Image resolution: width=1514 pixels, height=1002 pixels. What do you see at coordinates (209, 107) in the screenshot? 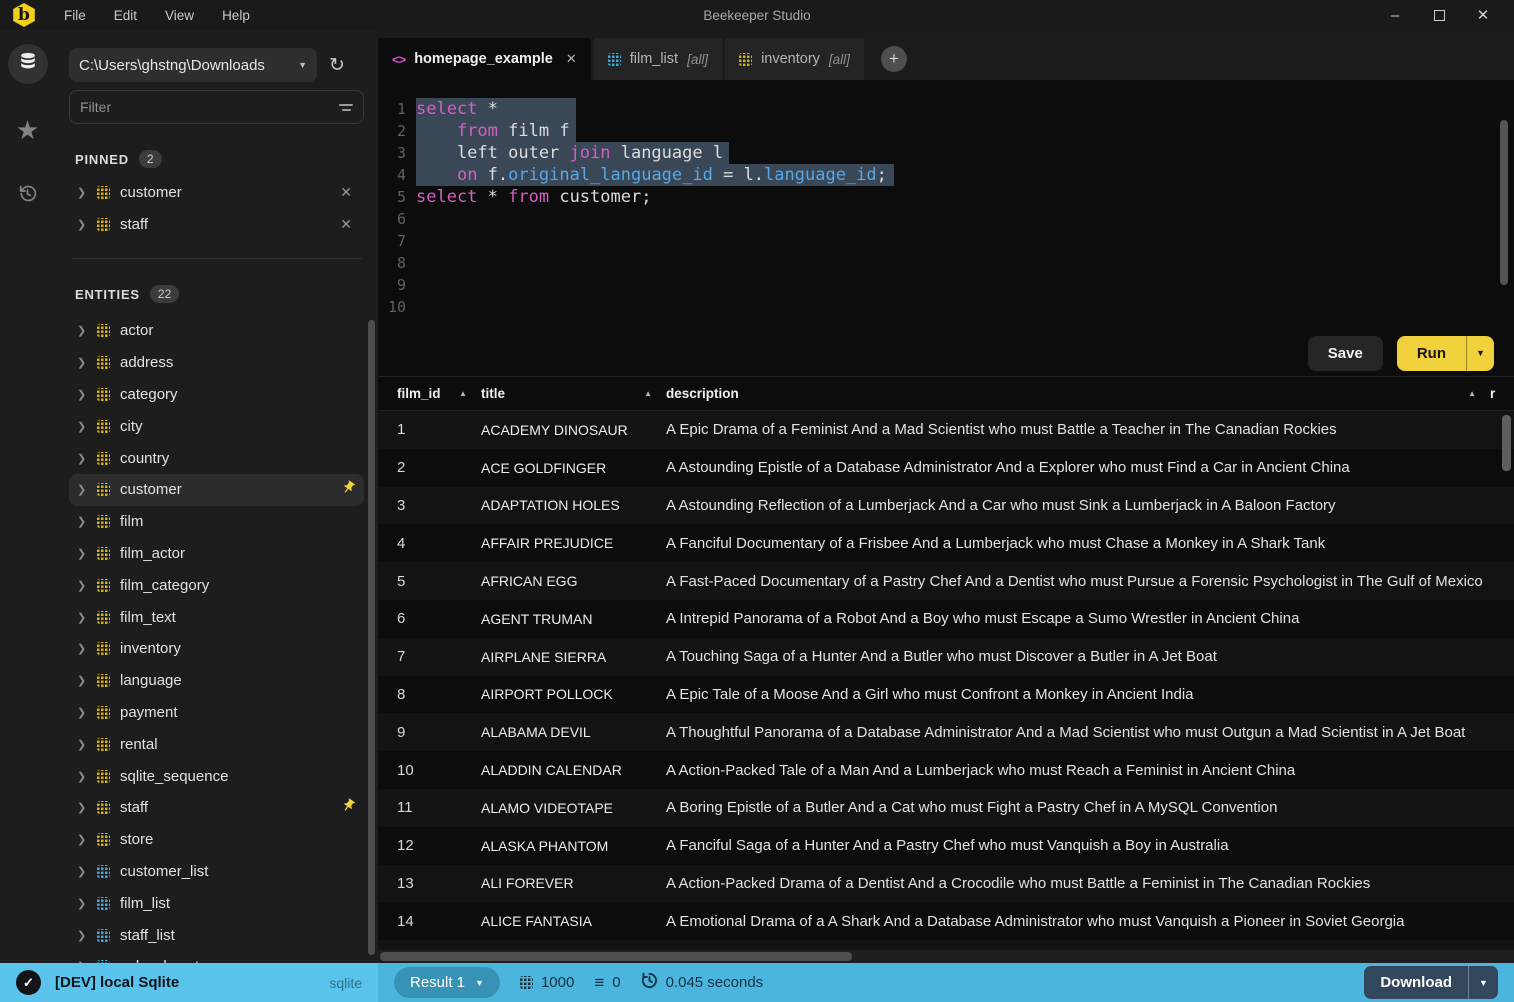
I see `filter-input` at bounding box center [209, 107].